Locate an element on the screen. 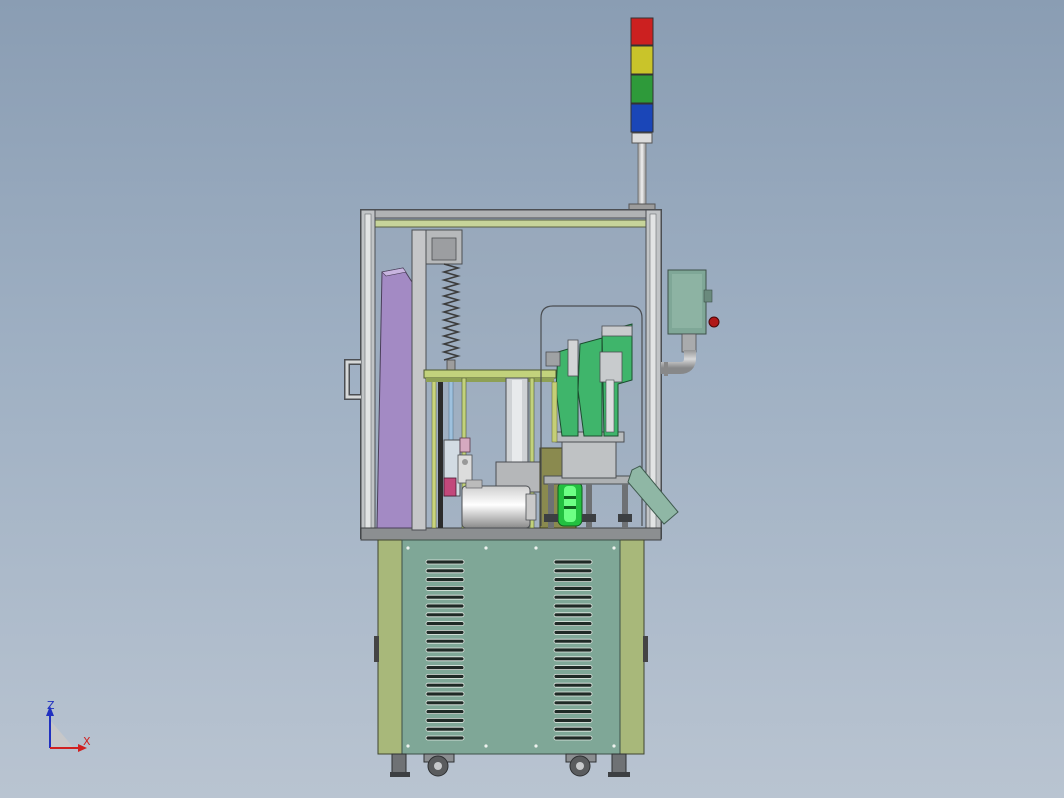 The width and height of the screenshot is (1064, 798). stack-light-green is located at coordinates (642, 89).